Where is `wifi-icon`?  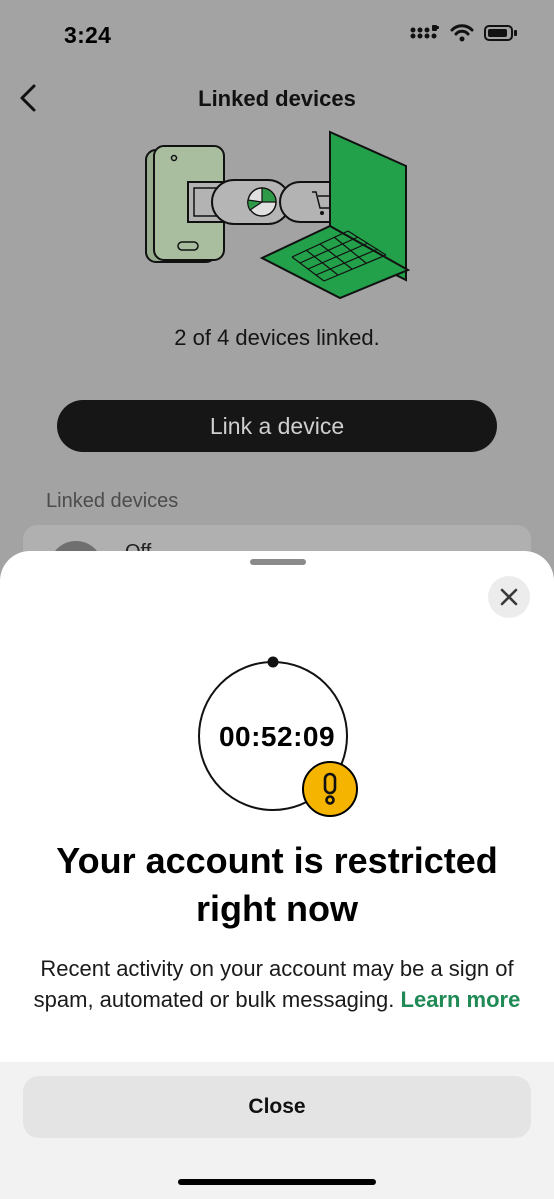 wifi-icon is located at coordinates (462, 33).